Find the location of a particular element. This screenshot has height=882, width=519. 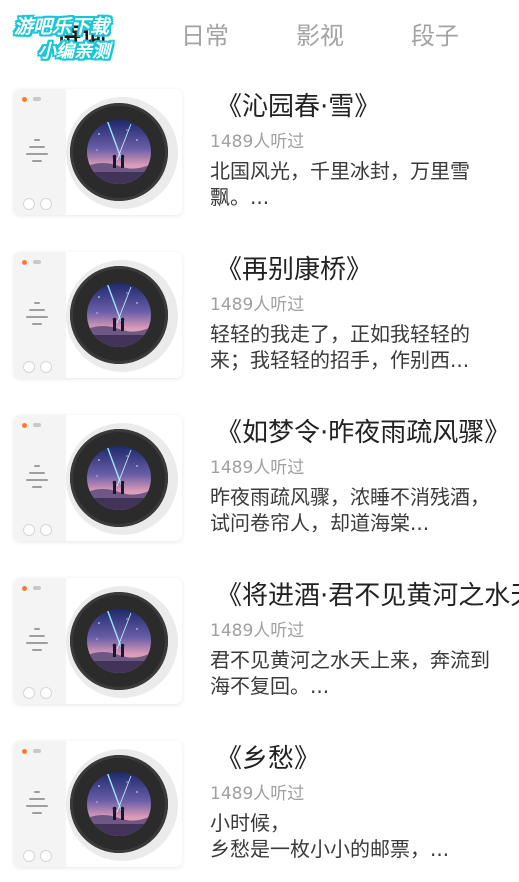

tab-jokes: 段子 is located at coordinates (435, 36).